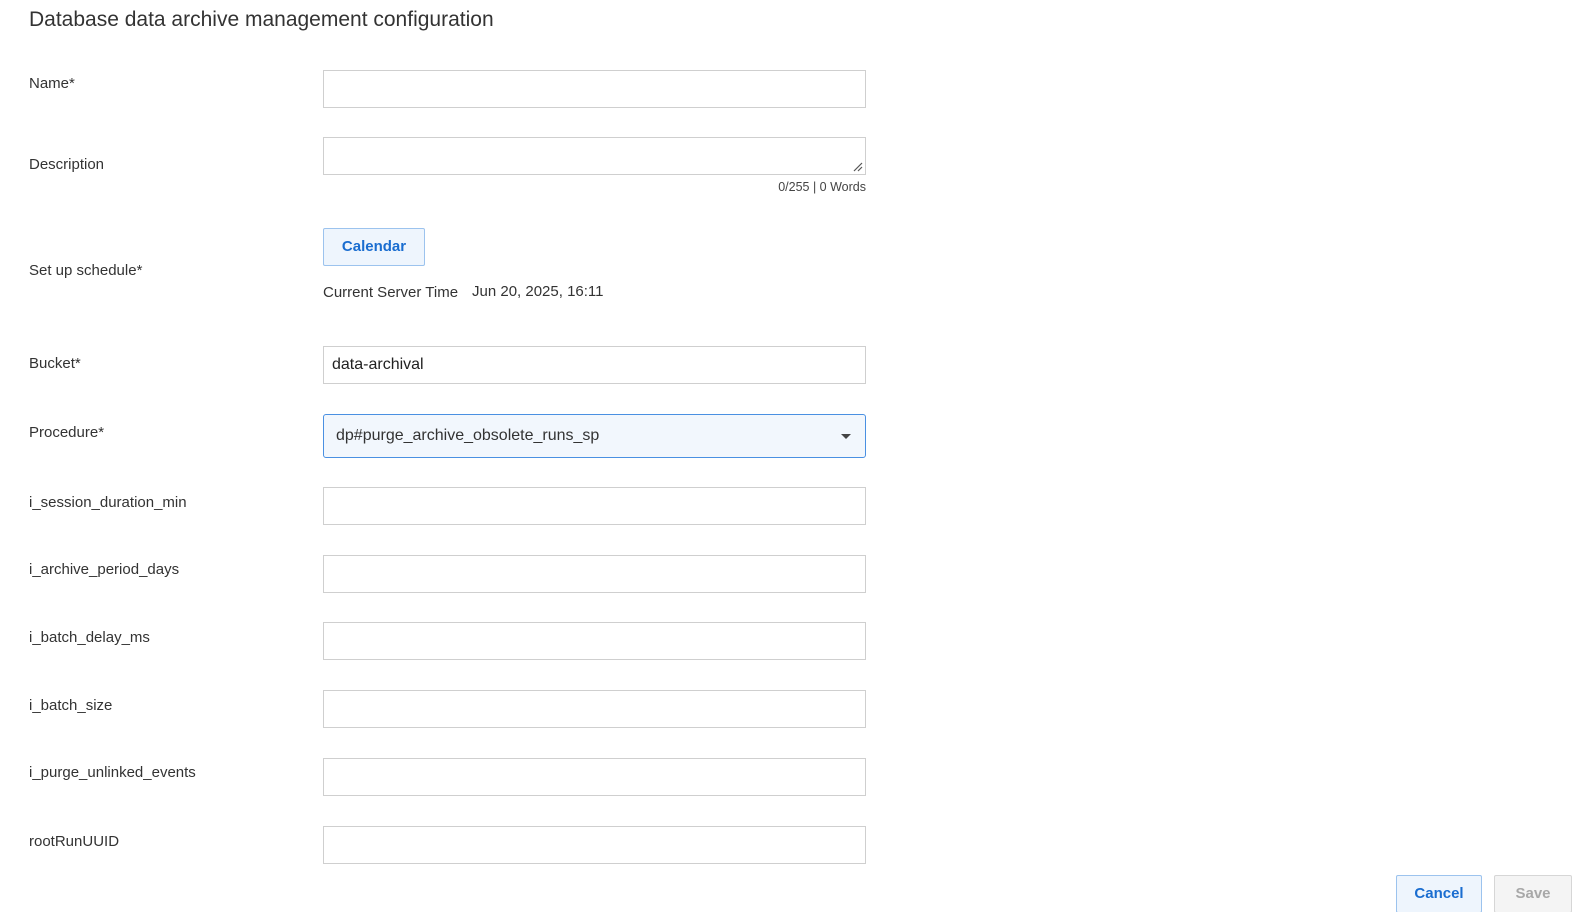 The image size is (1585, 912). What do you see at coordinates (858, 167) in the screenshot?
I see `resize-grip-icon` at bounding box center [858, 167].